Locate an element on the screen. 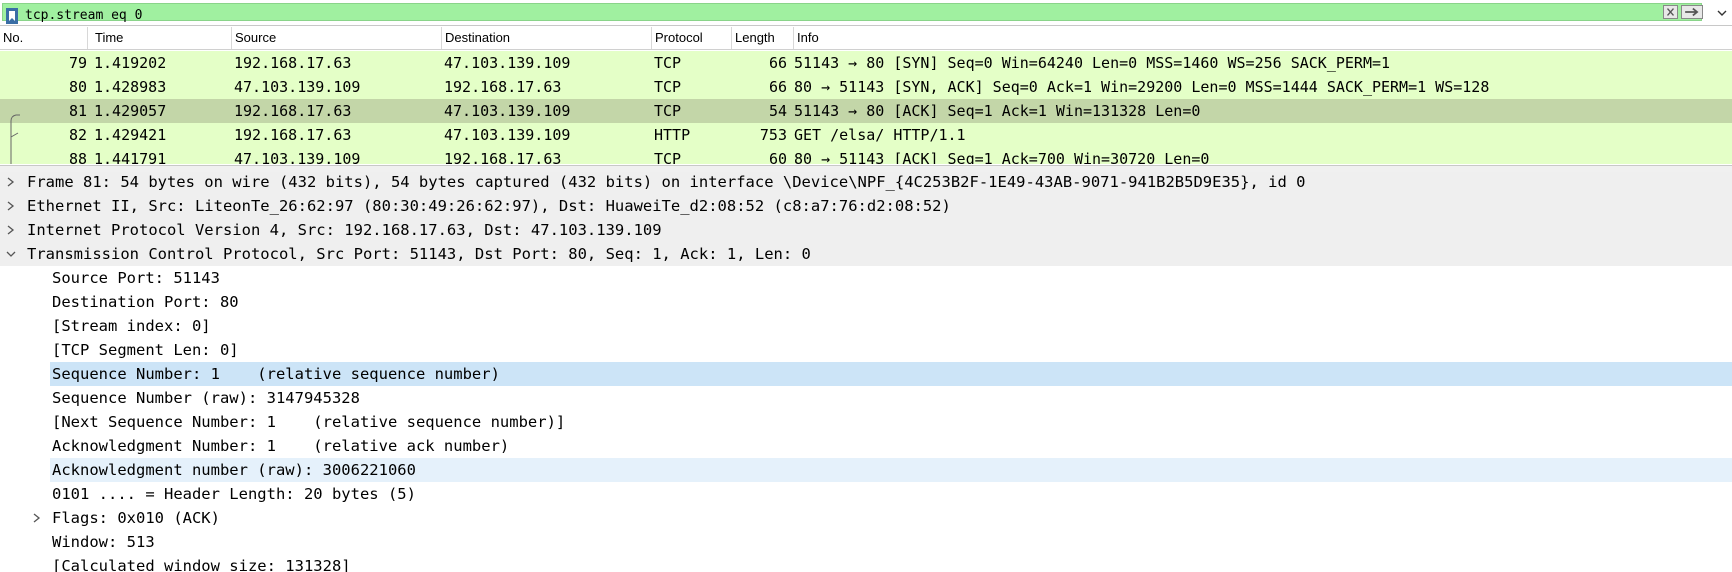  detail-tree-item-field: Flags: 0x010 (ACK) is located at coordinates (866, 518).